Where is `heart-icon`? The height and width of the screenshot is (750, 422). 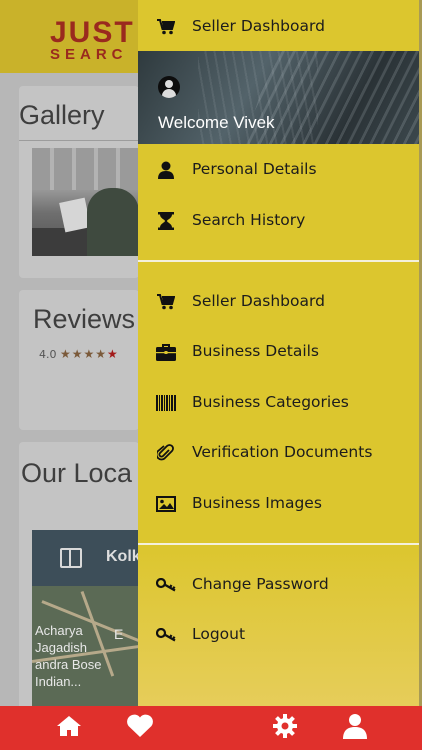 heart-icon is located at coordinates (140, 728).